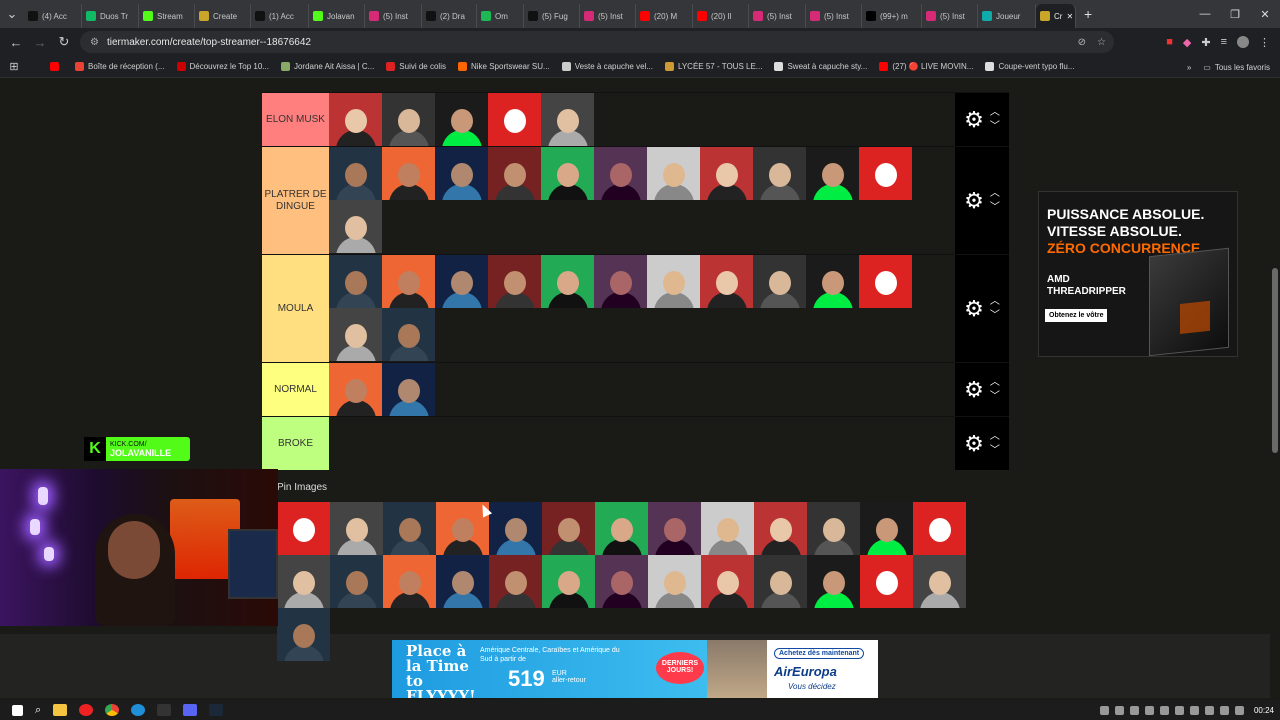  What do you see at coordinates (295, 119) in the screenshot?
I see `tier-label: ELON MUSK` at bounding box center [295, 119].